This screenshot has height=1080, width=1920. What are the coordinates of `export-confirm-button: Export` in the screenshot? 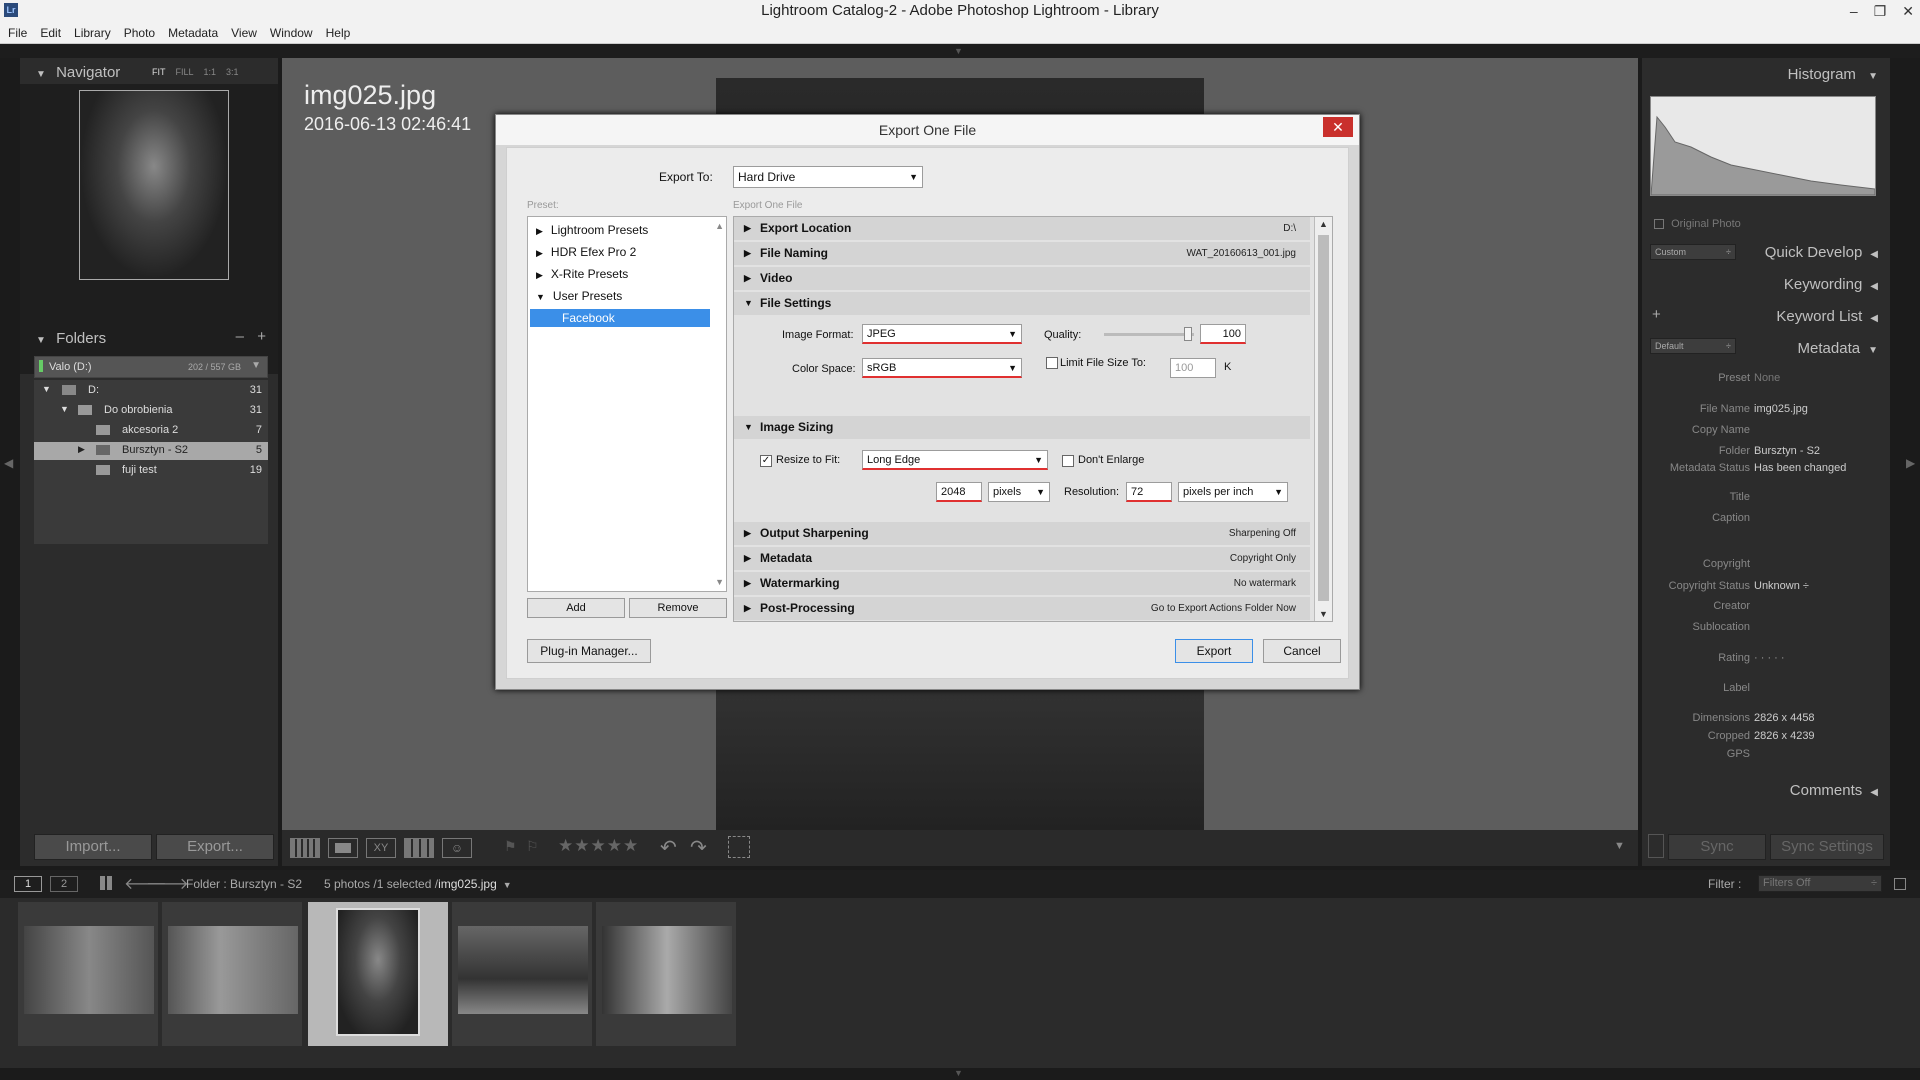 It's located at (1214, 651).